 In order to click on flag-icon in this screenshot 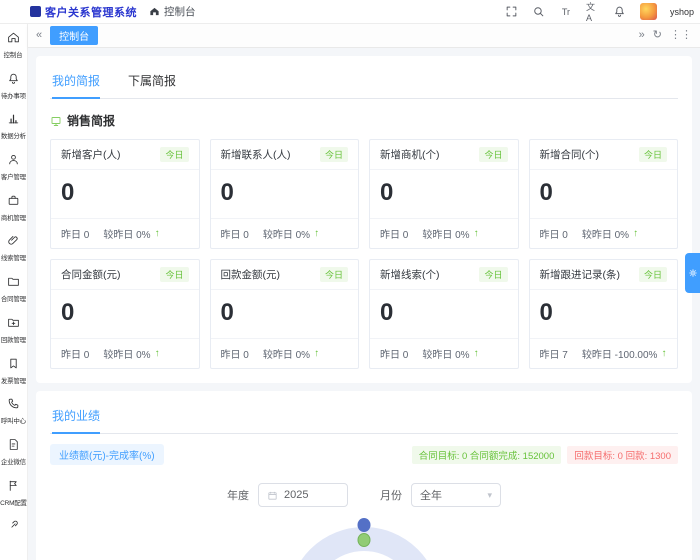, I will do `click(13, 488)`.